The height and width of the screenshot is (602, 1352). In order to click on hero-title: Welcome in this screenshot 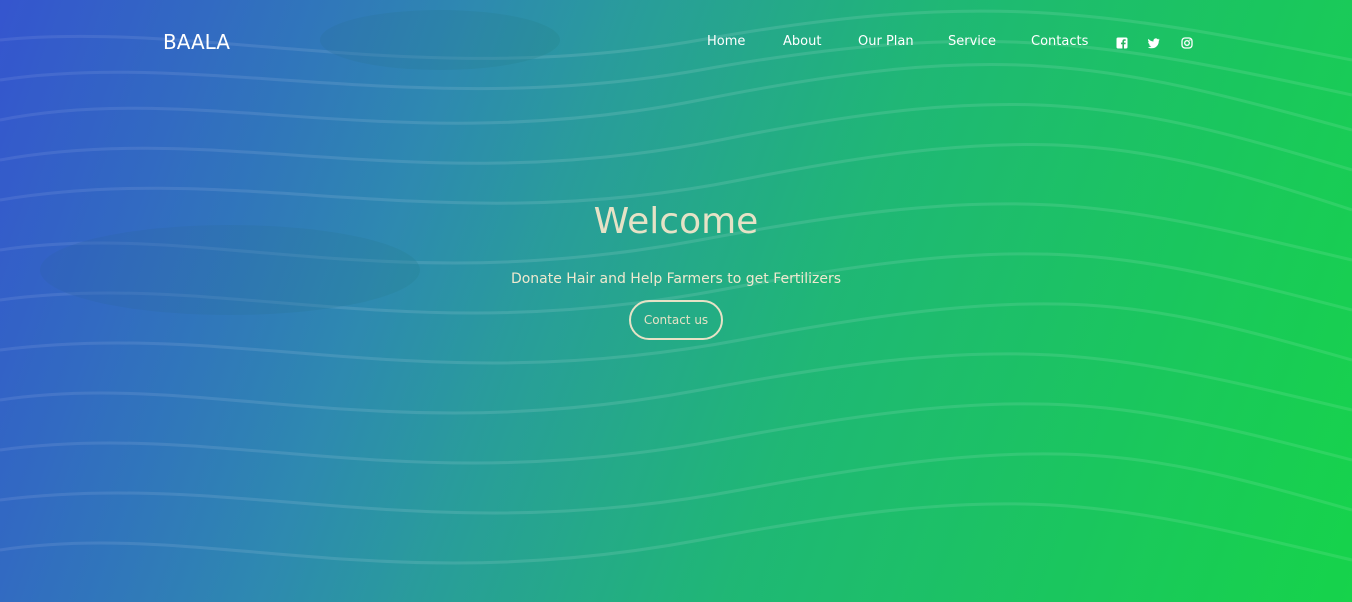, I will do `click(676, 221)`.